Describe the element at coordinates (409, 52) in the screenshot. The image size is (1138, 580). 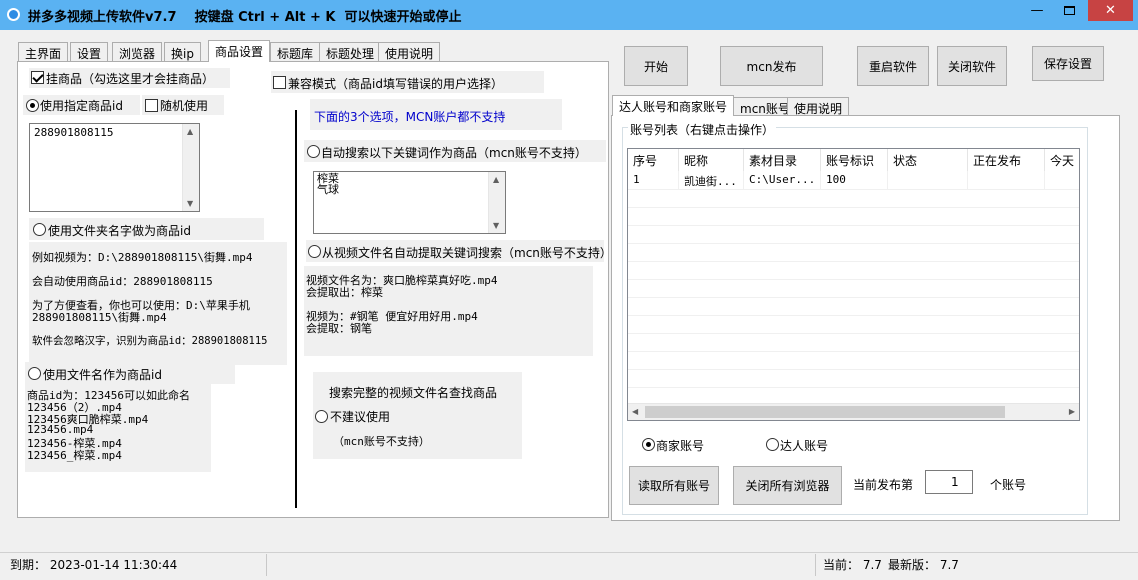
I see `tab-usage: 使用说明` at that location.